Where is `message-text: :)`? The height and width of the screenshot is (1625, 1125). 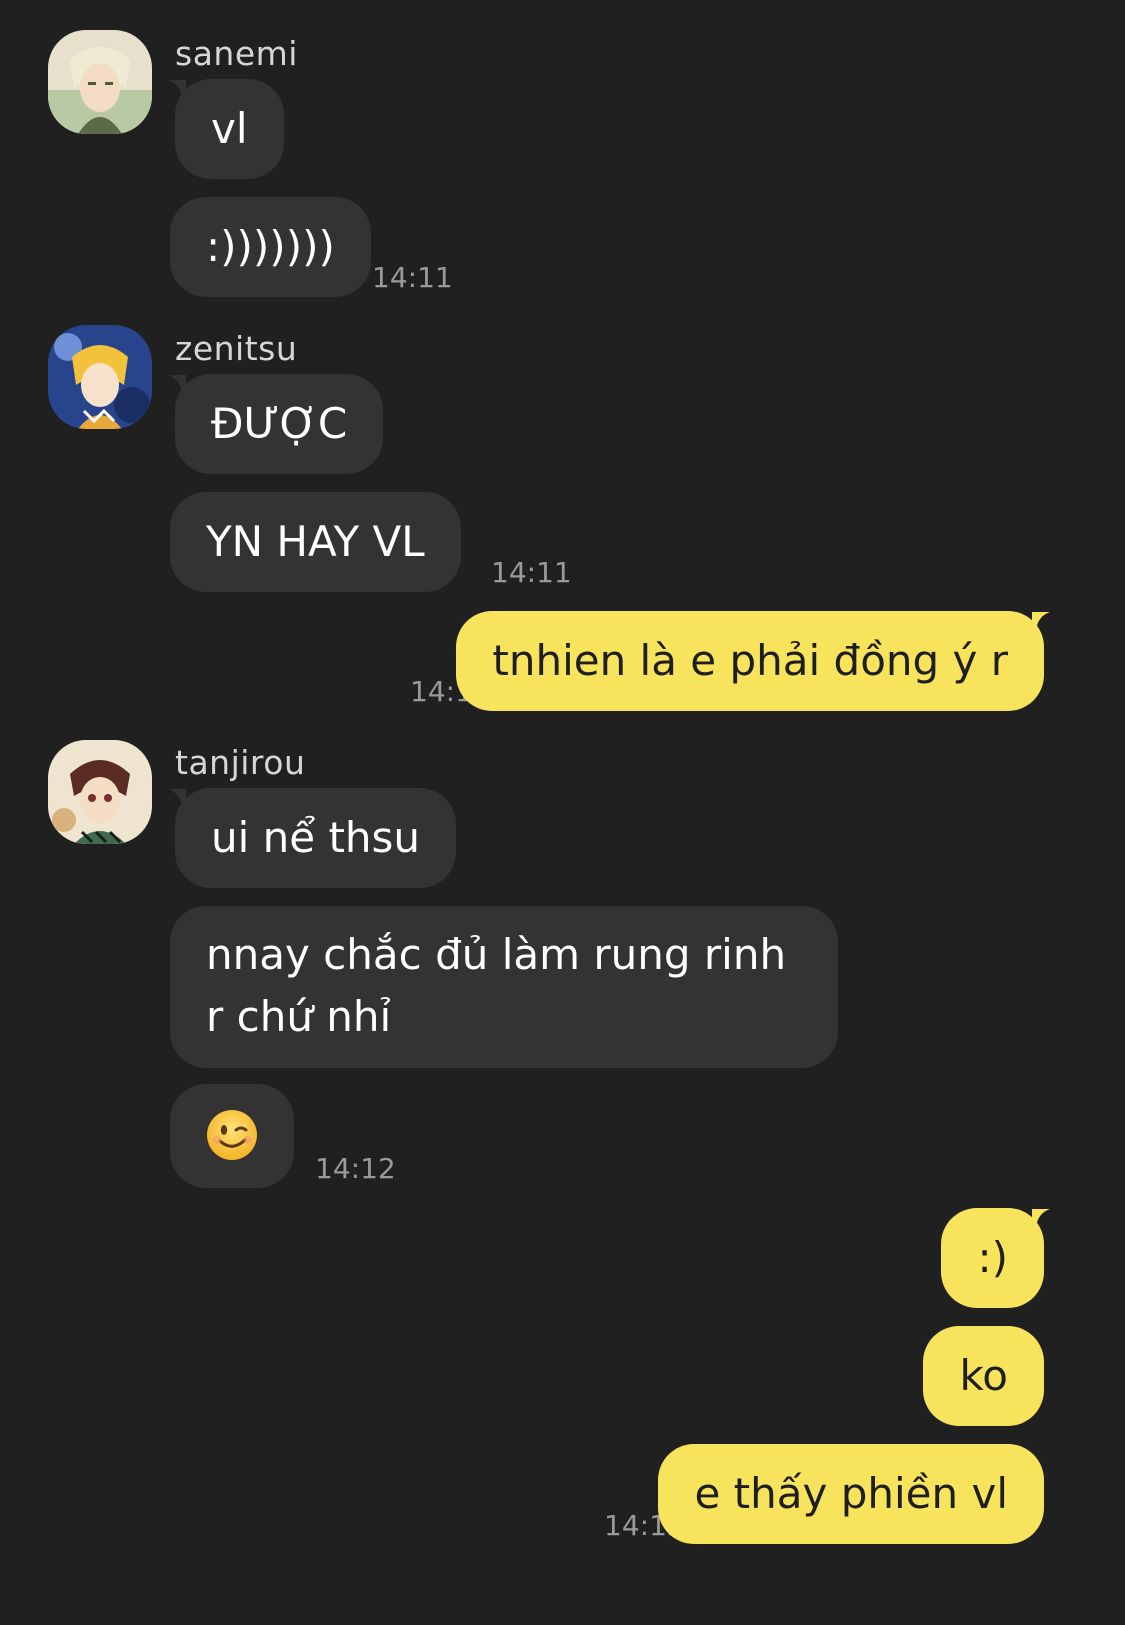
message-text: :) is located at coordinates (992, 1257).